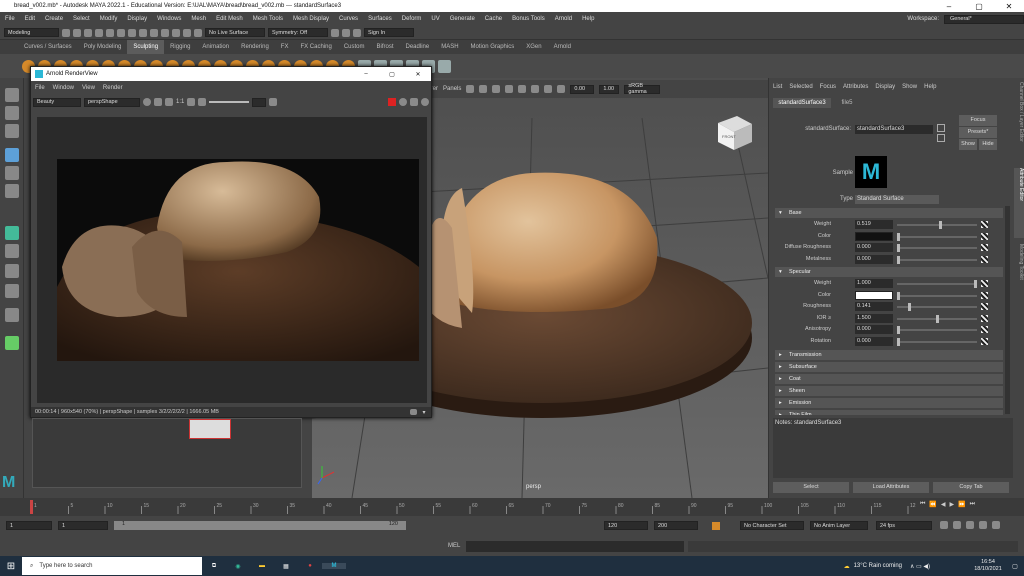 This screenshot has width=1024, height=576. Describe the element at coordinates (54, 19) in the screenshot. I see `menu-create: Create` at that location.